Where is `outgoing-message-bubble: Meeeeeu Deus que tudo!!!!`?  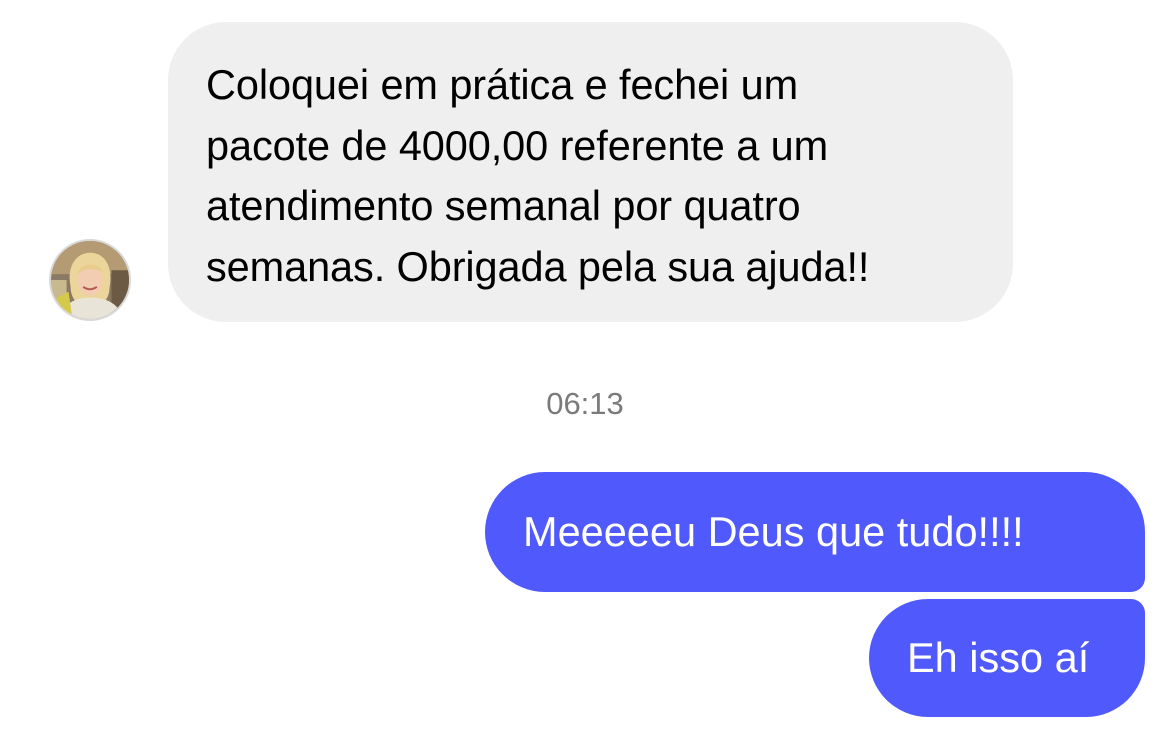 outgoing-message-bubble: Meeeeeu Deus que tudo!!!! is located at coordinates (815, 532).